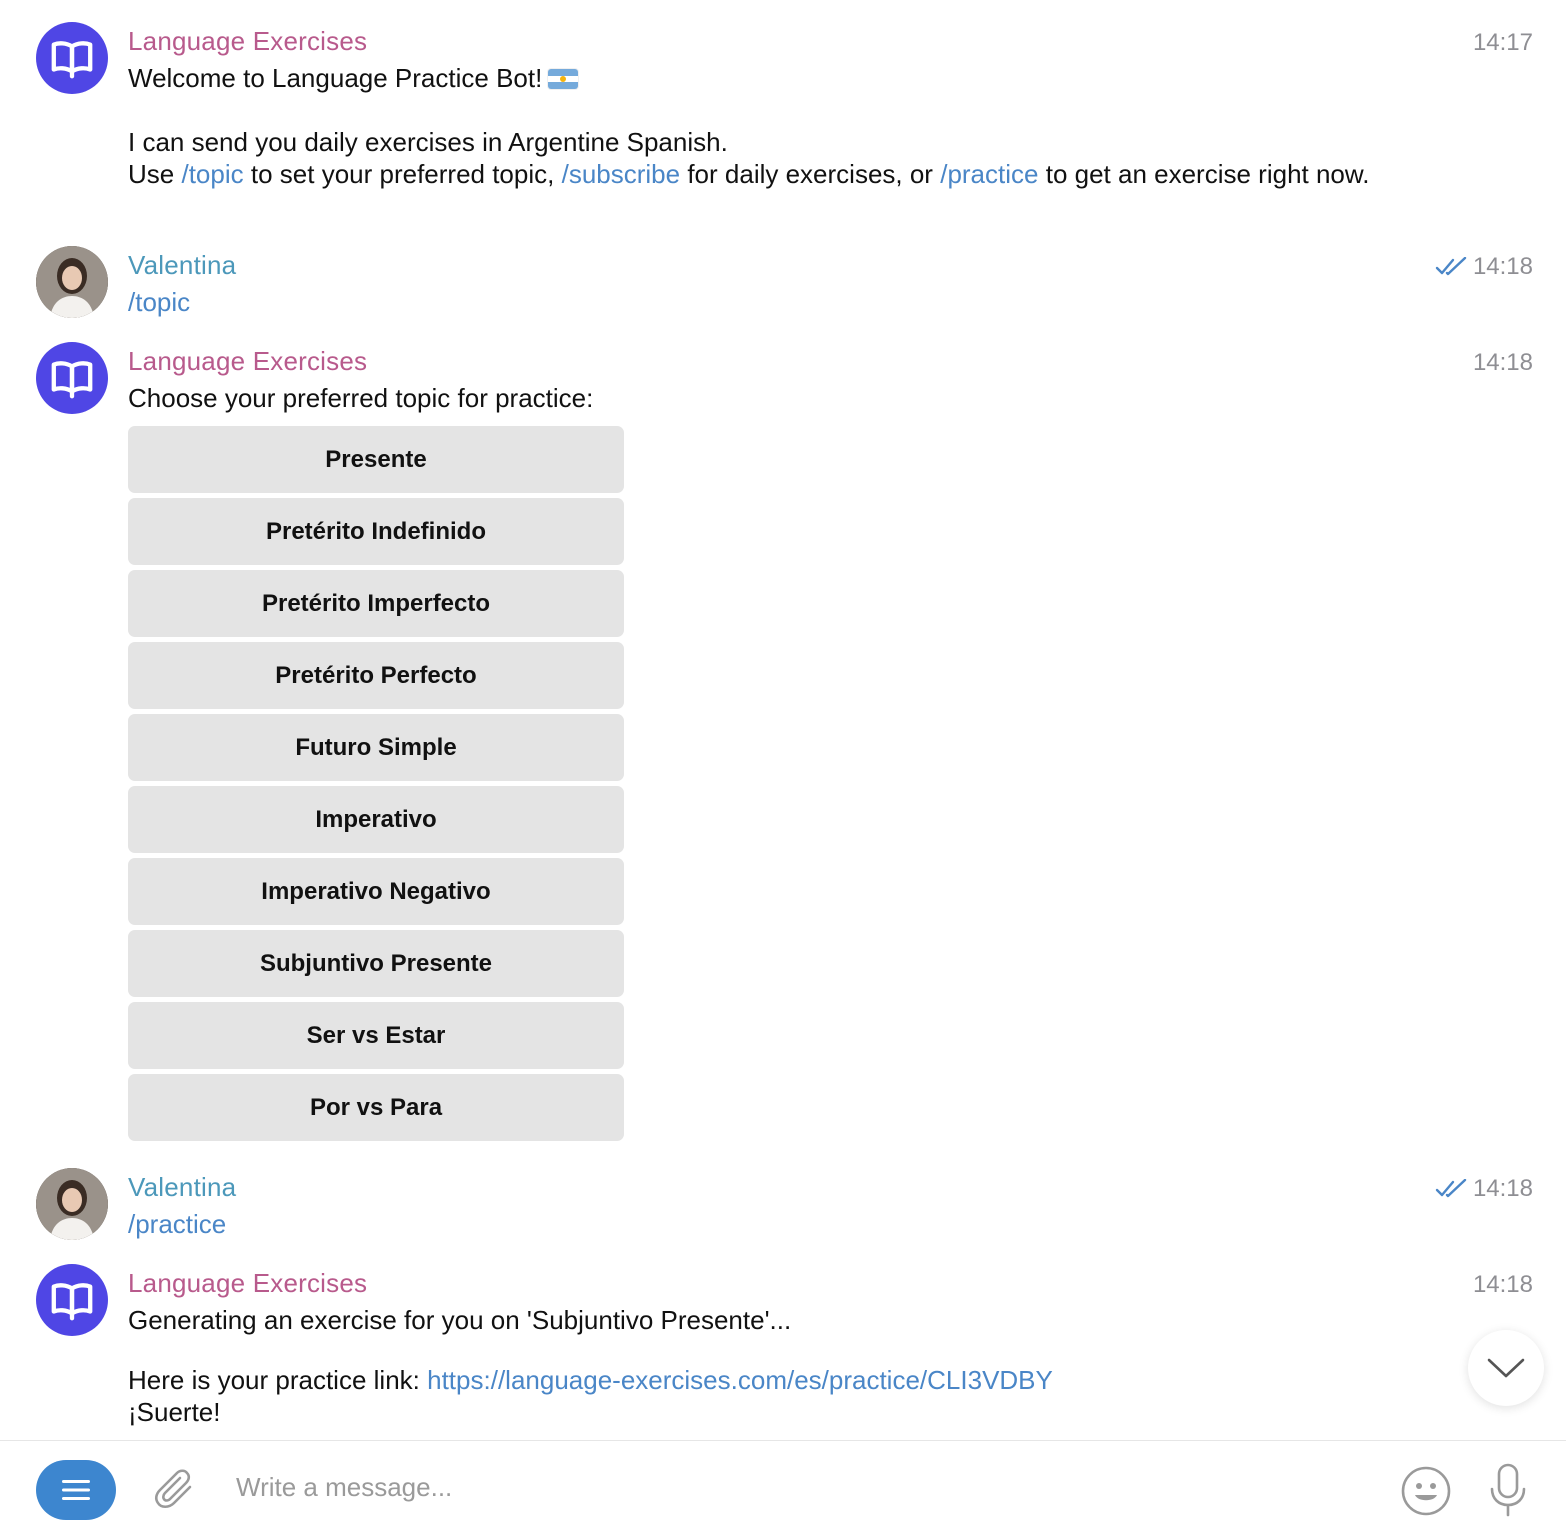 The width and height of the screenshot is (1566, 1531). I want to click on message-user-topic: Valentina 14:18 /topic, so click(783, 286).